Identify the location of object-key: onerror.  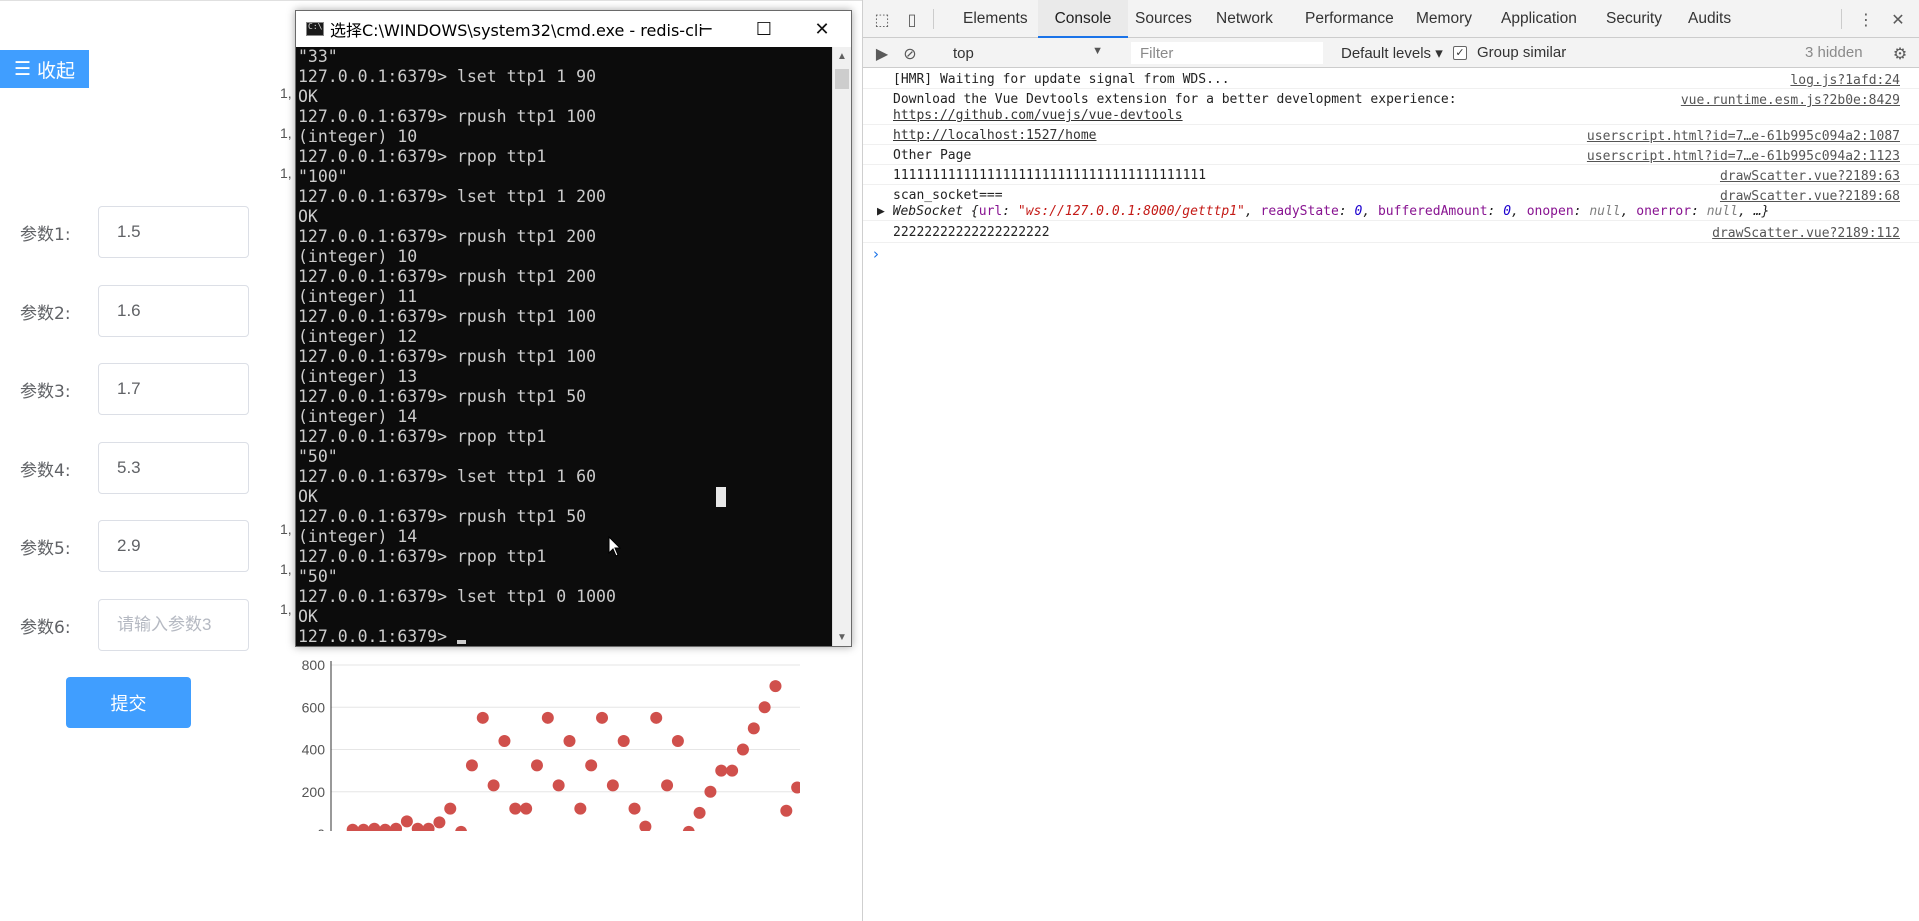
(1664, 211).